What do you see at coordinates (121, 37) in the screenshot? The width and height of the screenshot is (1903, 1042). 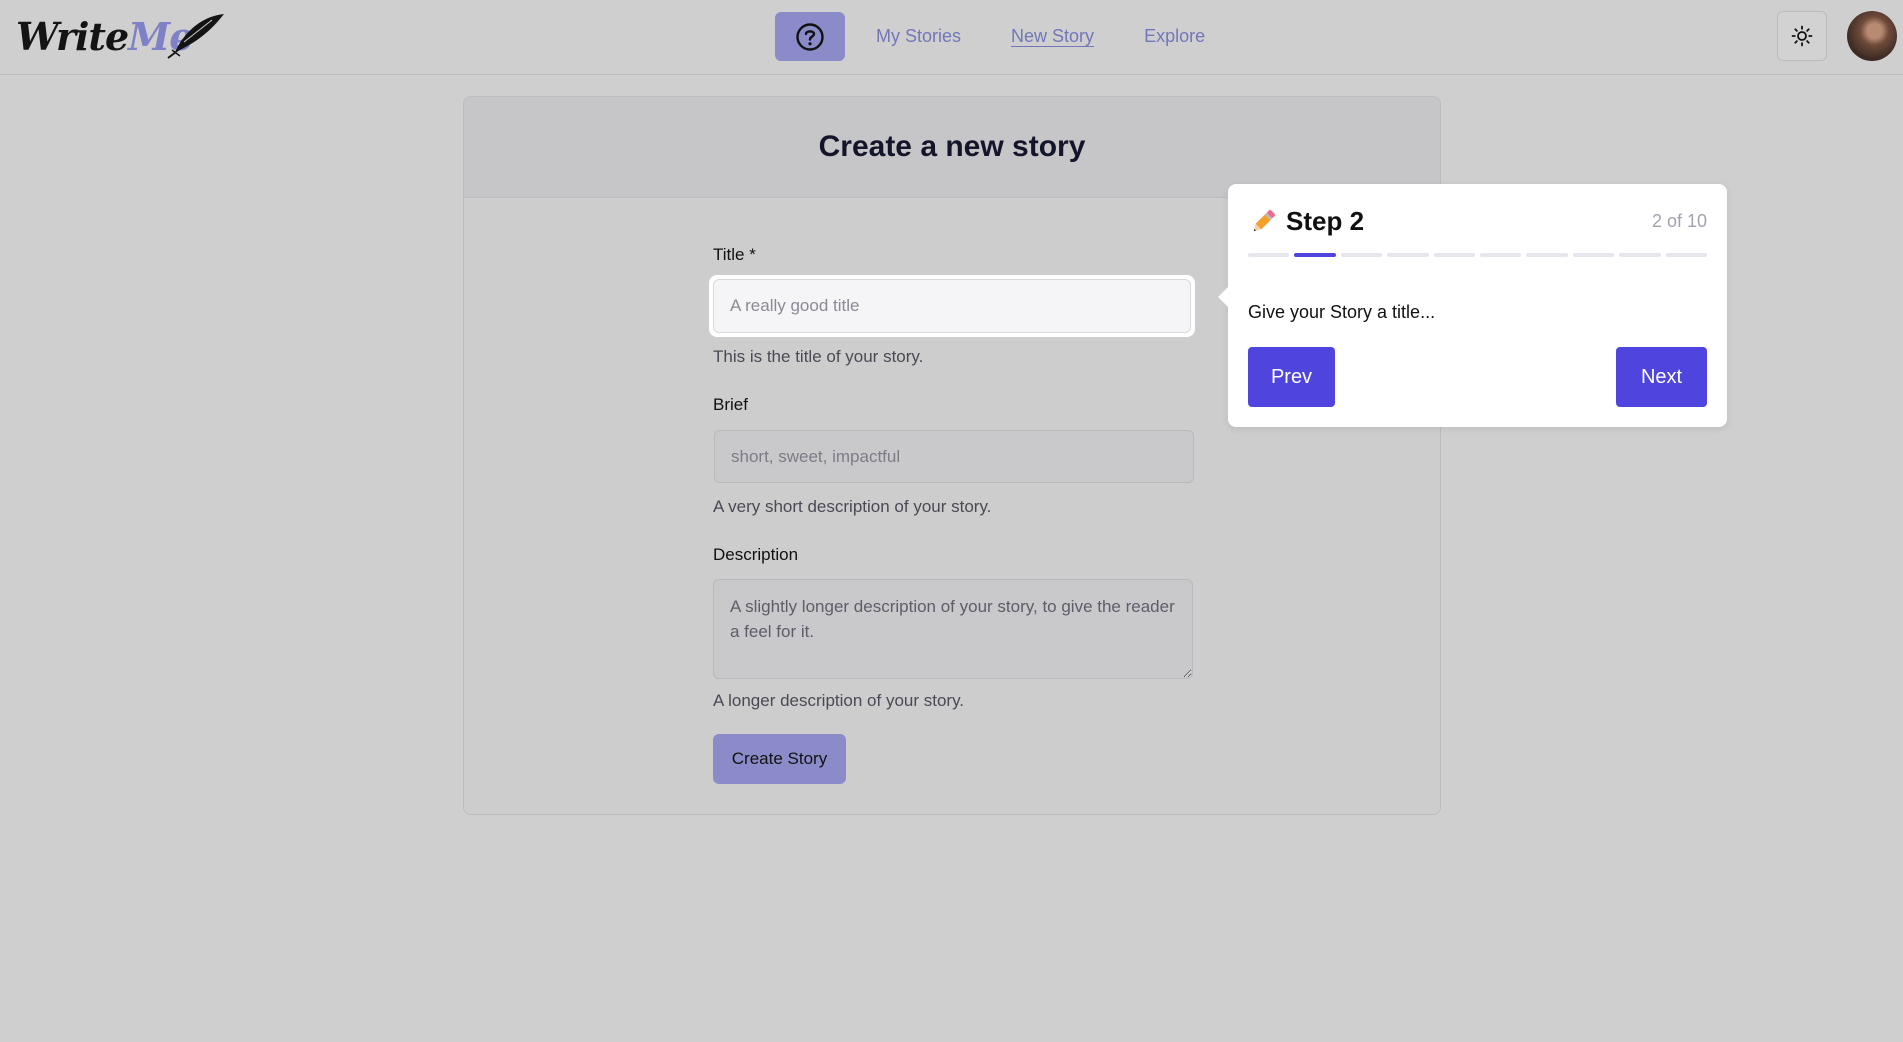 I see `writeme-logo: WriteMe` at bounding box center [121, 37].